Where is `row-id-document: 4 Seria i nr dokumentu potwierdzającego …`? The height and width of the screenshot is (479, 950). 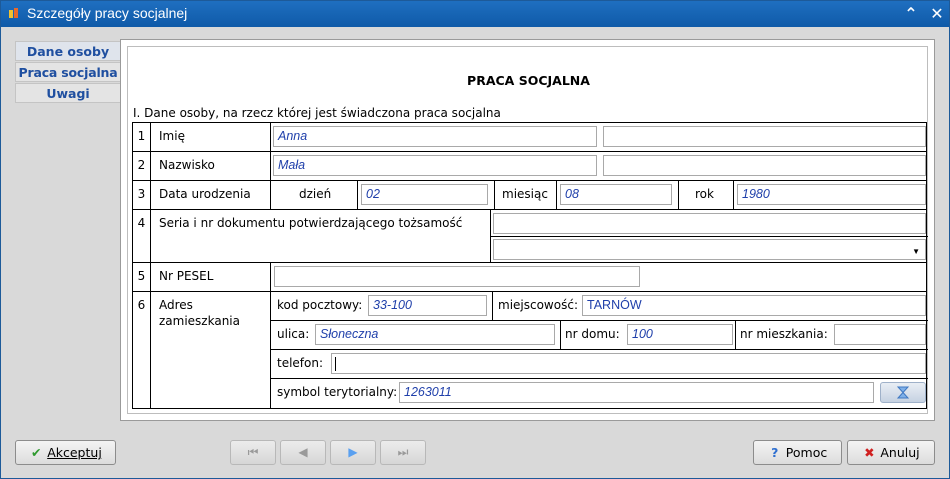 row-id-document: 4 Seria i nr dokumentu potwierdzającego … is located at coordinates (530, 236).